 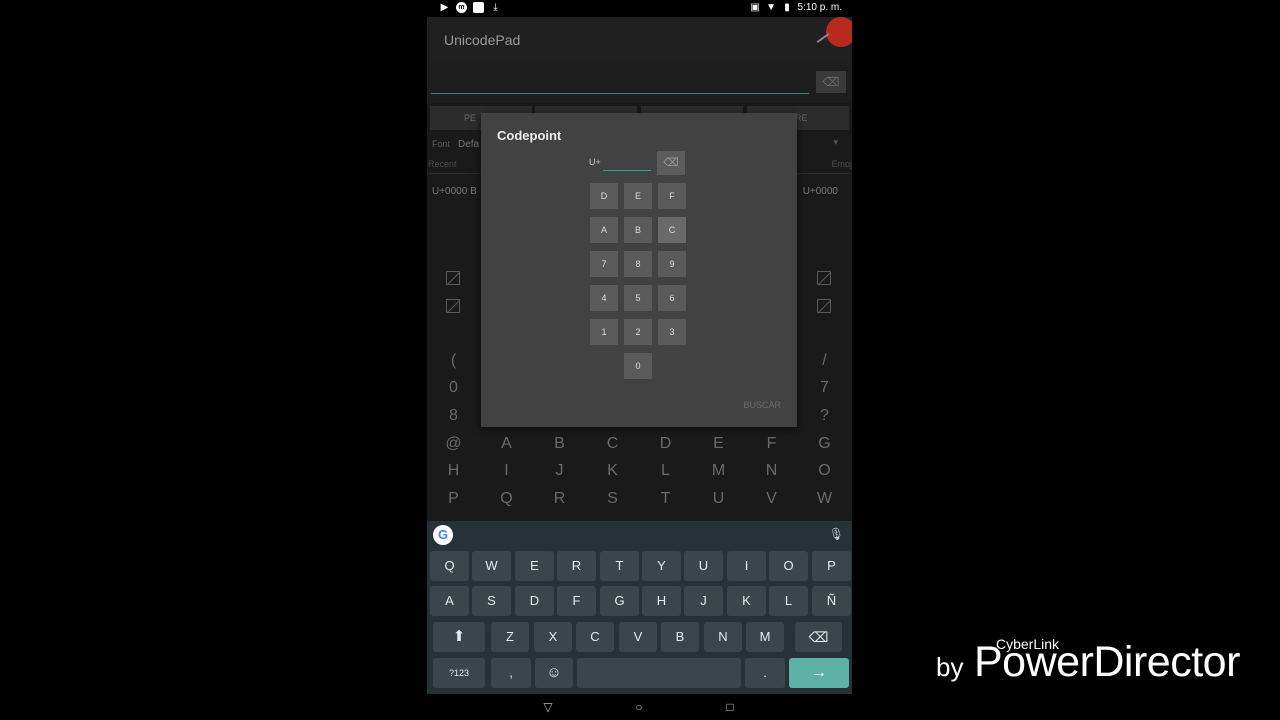 What do you see at coordinates (491, 601) in the screenshot?
I see `key-s: S` at bounding box center [491, 601].